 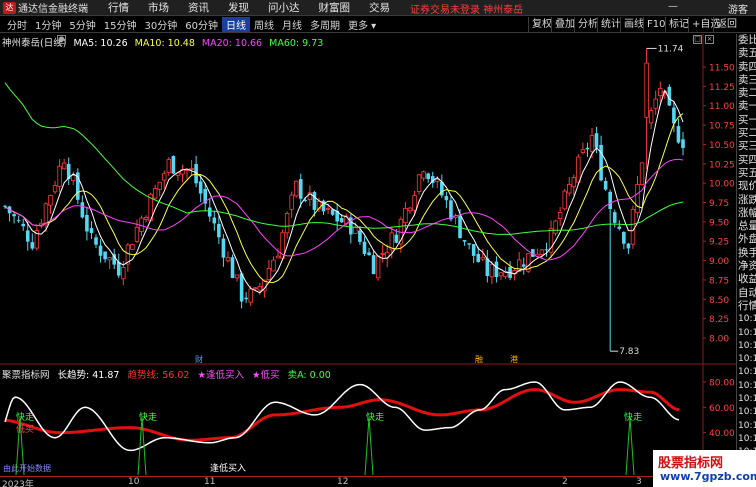 I want to click on tab-multi-period: 多周期, so click(x=325, y=24).